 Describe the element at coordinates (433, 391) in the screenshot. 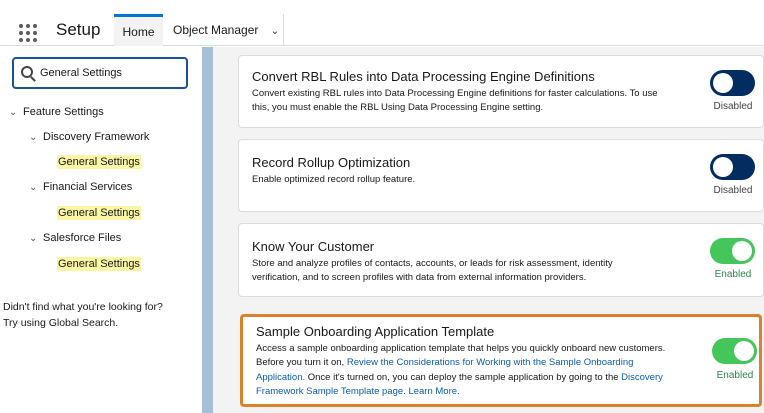

I see `learn-more-link: Learn More.` at that location.